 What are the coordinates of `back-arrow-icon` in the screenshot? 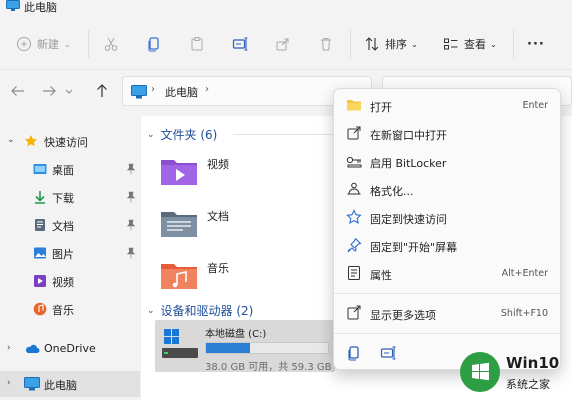 It's located at (18, 91).